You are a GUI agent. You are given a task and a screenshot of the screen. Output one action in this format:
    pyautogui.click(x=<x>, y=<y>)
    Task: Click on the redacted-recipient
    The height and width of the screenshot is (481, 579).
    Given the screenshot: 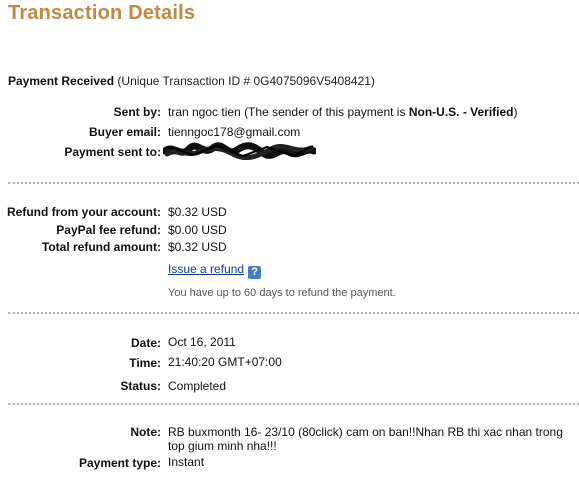 What is the action you would take?
    pyautogui.click(x=239, y=151)
    